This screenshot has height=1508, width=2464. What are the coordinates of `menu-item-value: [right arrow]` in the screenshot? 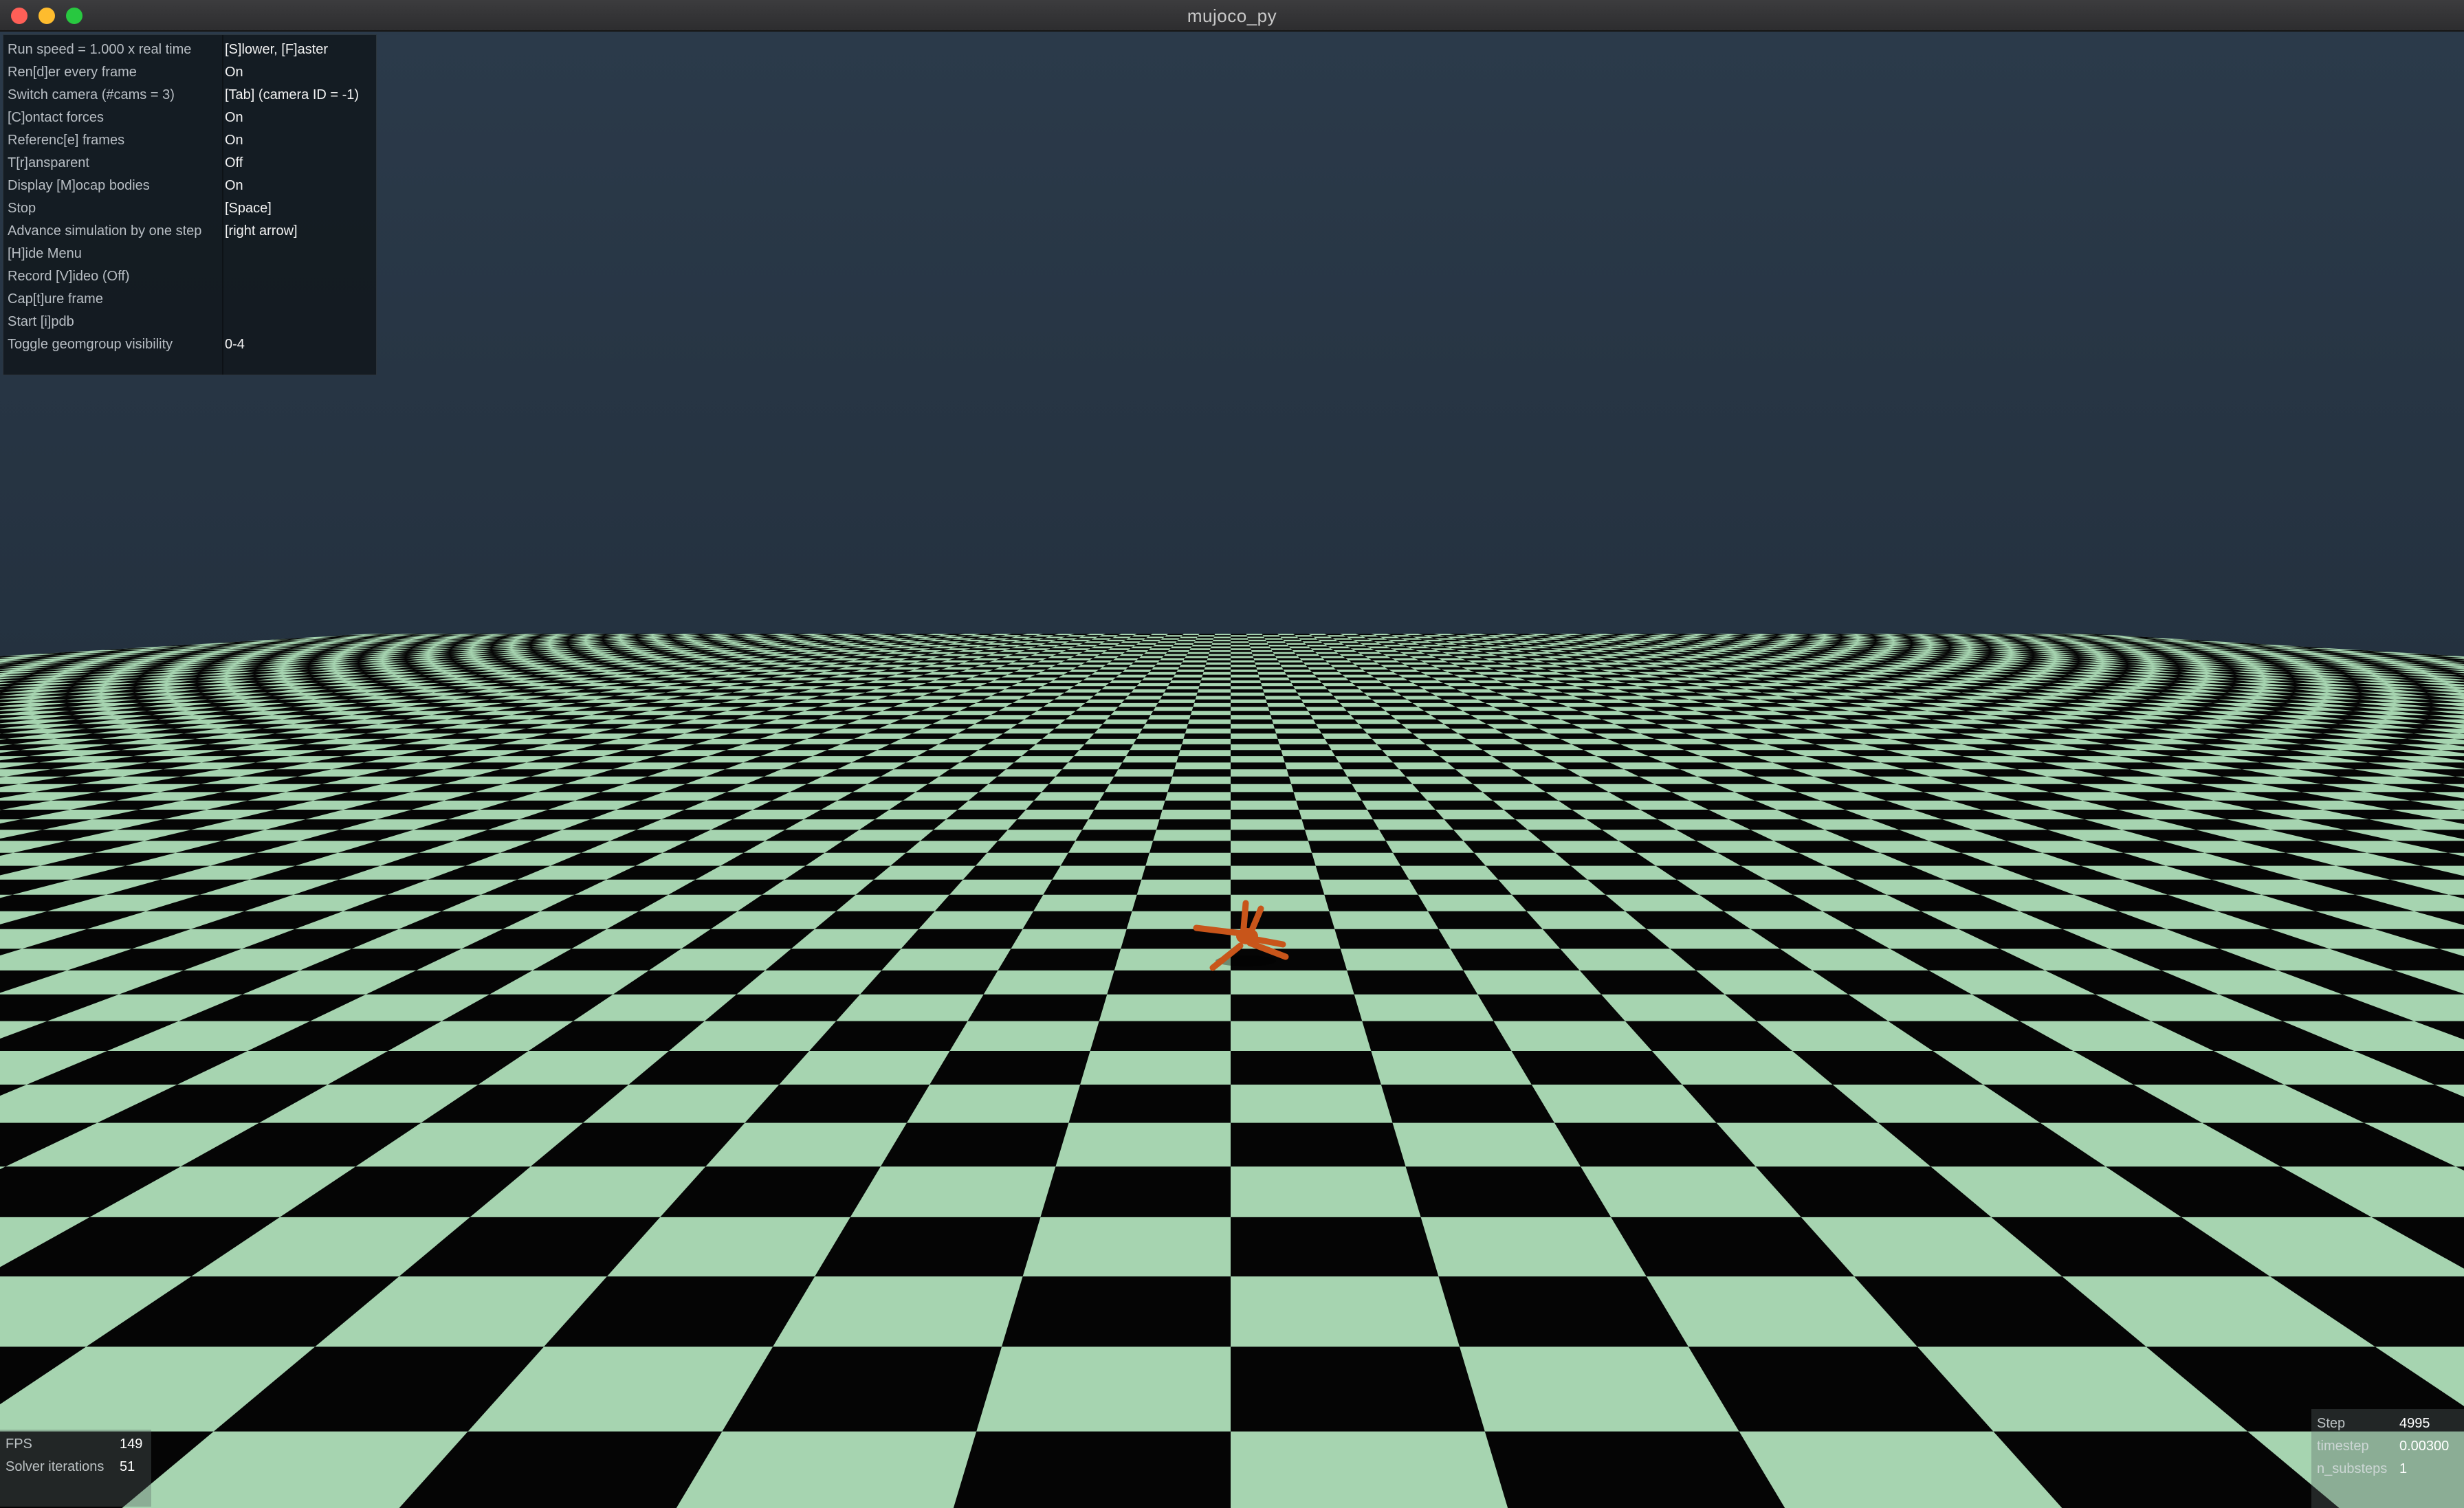 It's located at (261, 231).